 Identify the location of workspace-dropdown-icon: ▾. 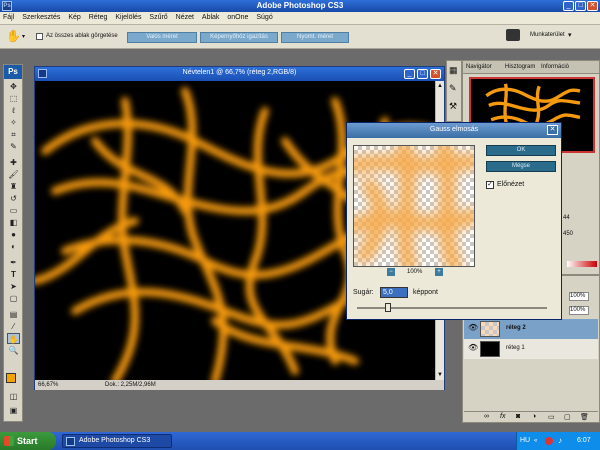
(570, 35).